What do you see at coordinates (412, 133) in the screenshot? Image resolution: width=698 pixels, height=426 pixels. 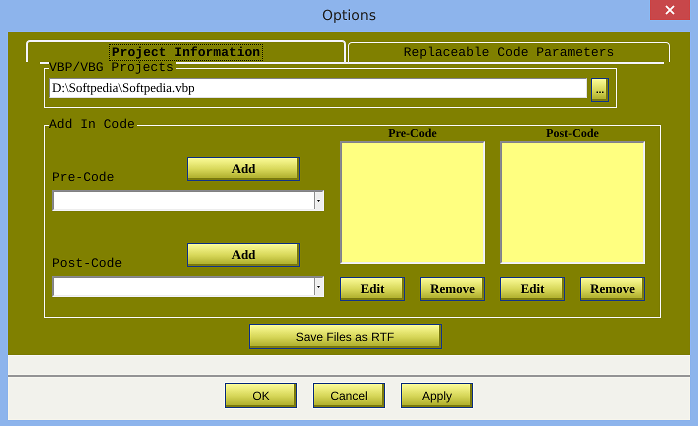 I see `list-heading: Pre-Code` at bounding box center [412, 133].